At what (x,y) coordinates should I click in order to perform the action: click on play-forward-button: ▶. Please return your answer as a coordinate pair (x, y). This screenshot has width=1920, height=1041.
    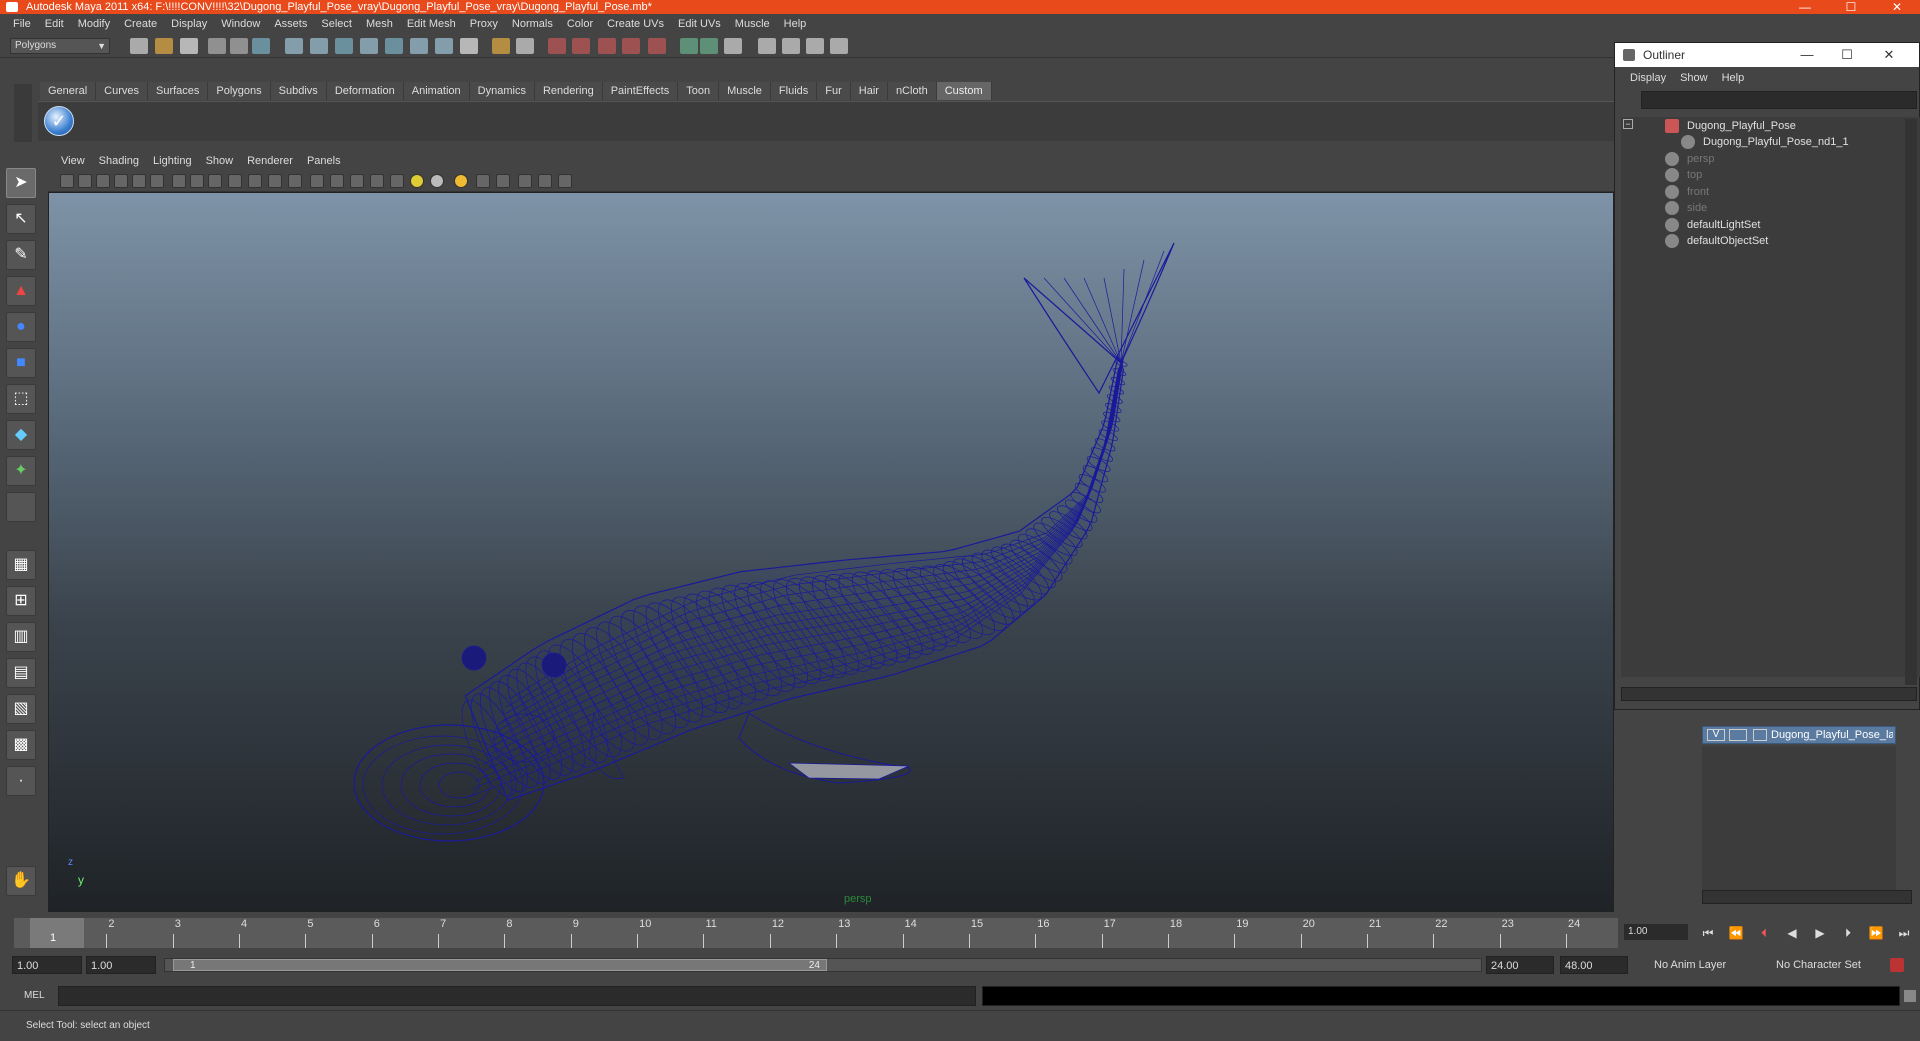
    Looking at the image, I should click on (1820, 933).